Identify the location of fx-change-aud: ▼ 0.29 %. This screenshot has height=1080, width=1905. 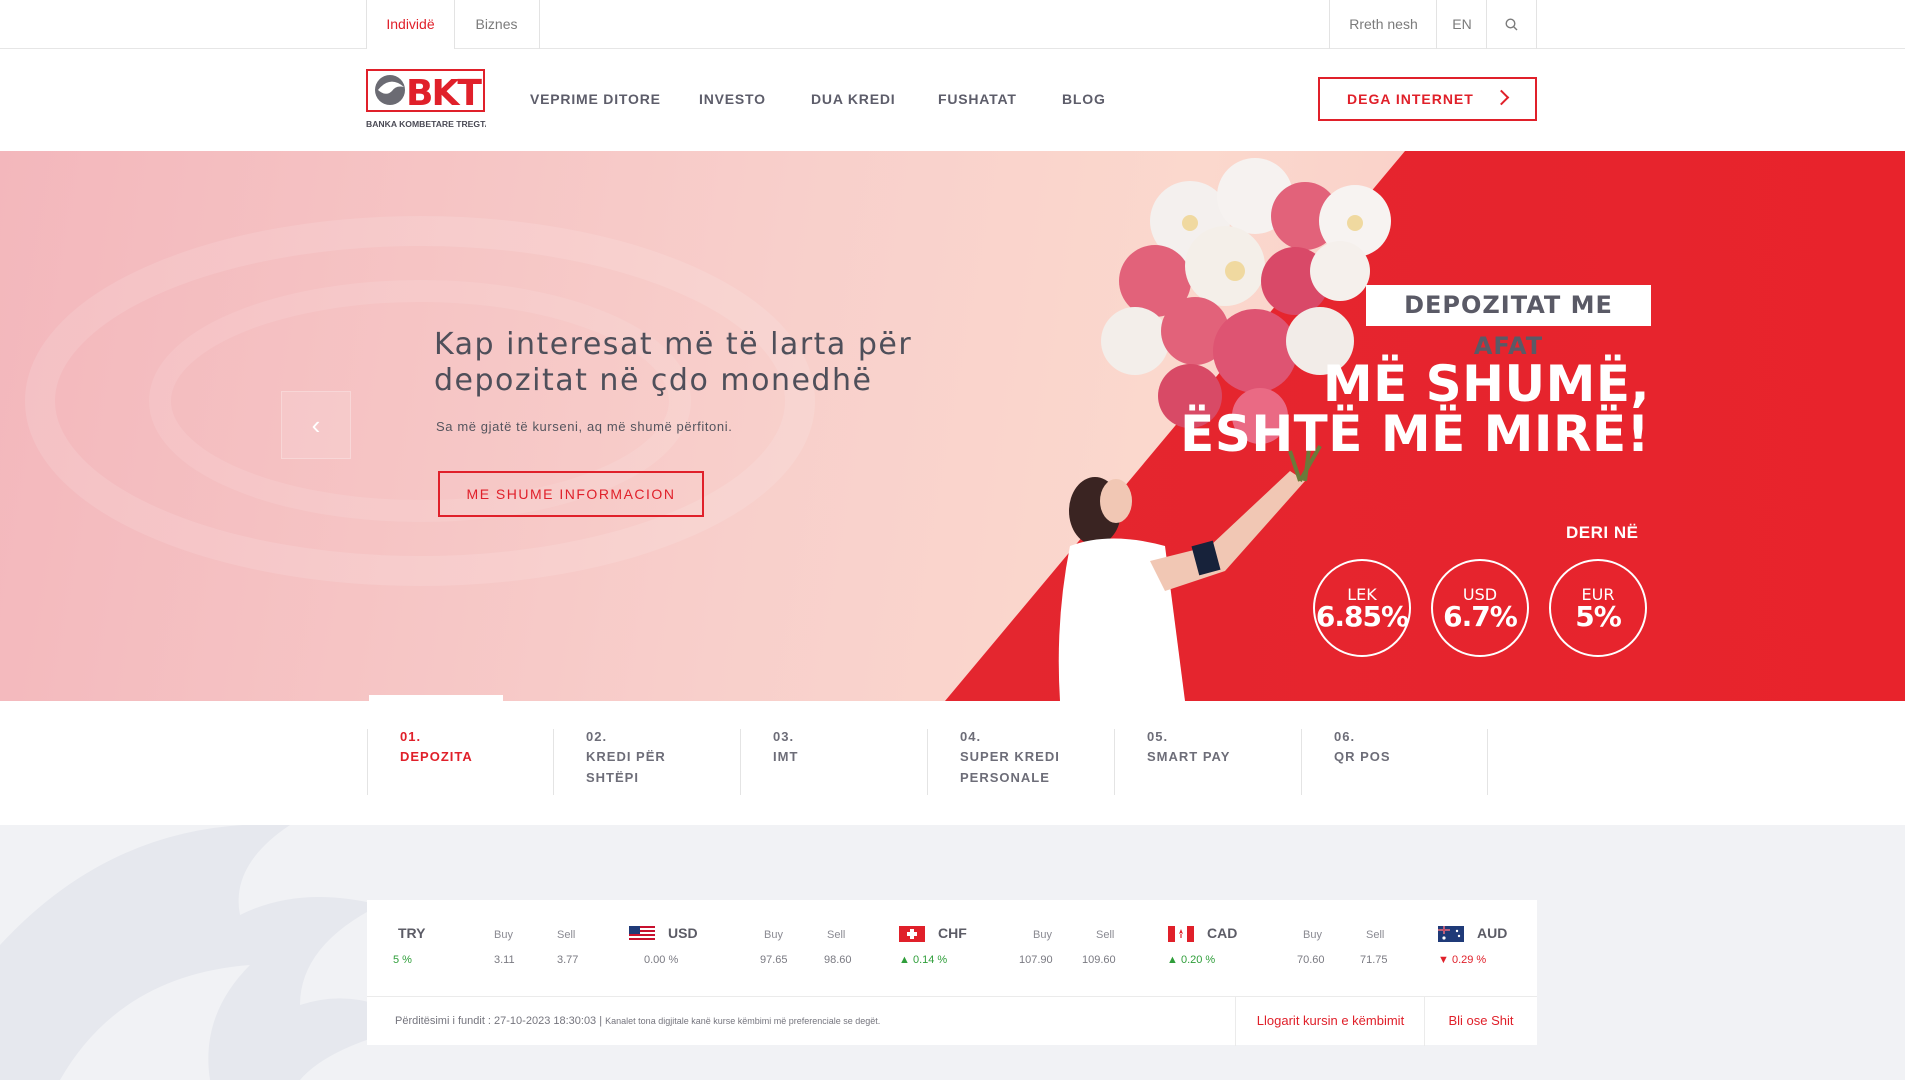
(1462, 960).